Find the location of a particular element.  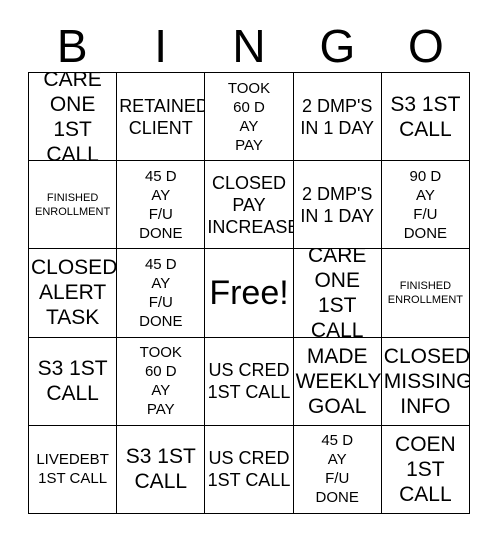

bingo-cell-label: COEN 1ST CALL is located at coordinates (425, 469).